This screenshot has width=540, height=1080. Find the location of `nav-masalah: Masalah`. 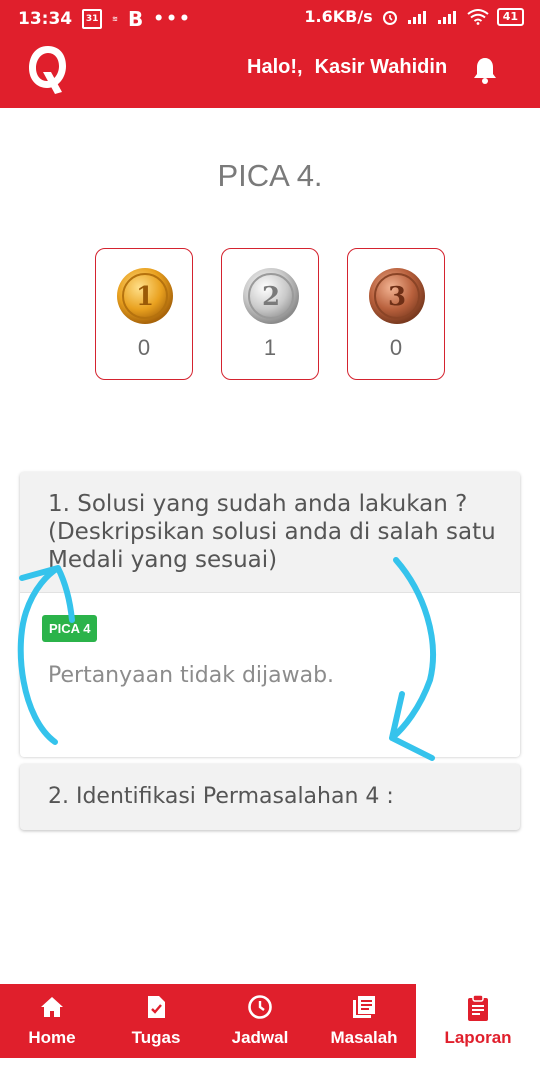

nav-masalah: Masalah is located at coordinates (364, 1021).